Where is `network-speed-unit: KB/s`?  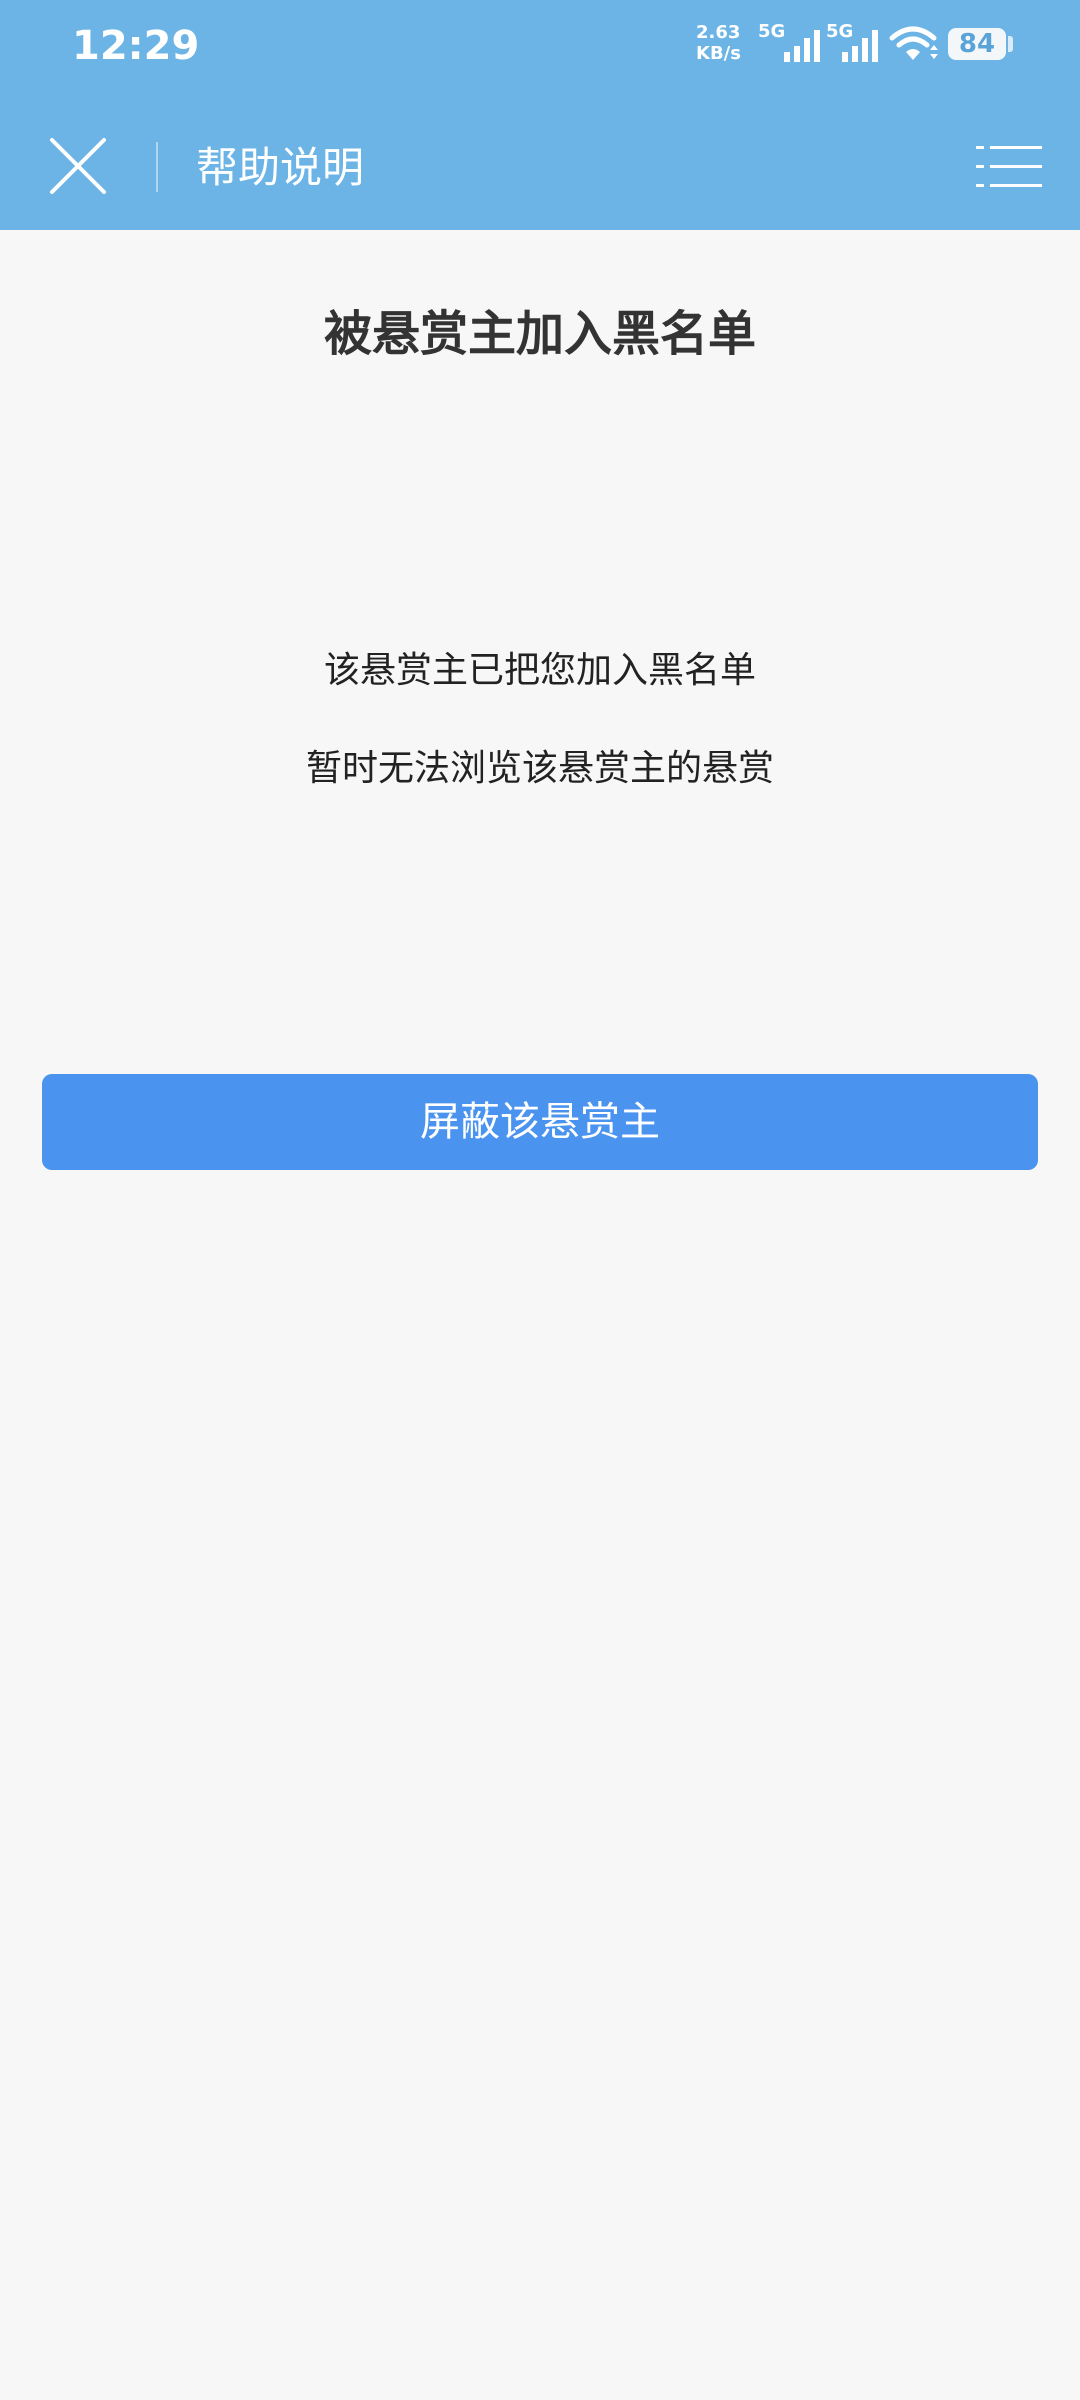 network-speed-unit: KB/s is located at coordinates (718, 53).